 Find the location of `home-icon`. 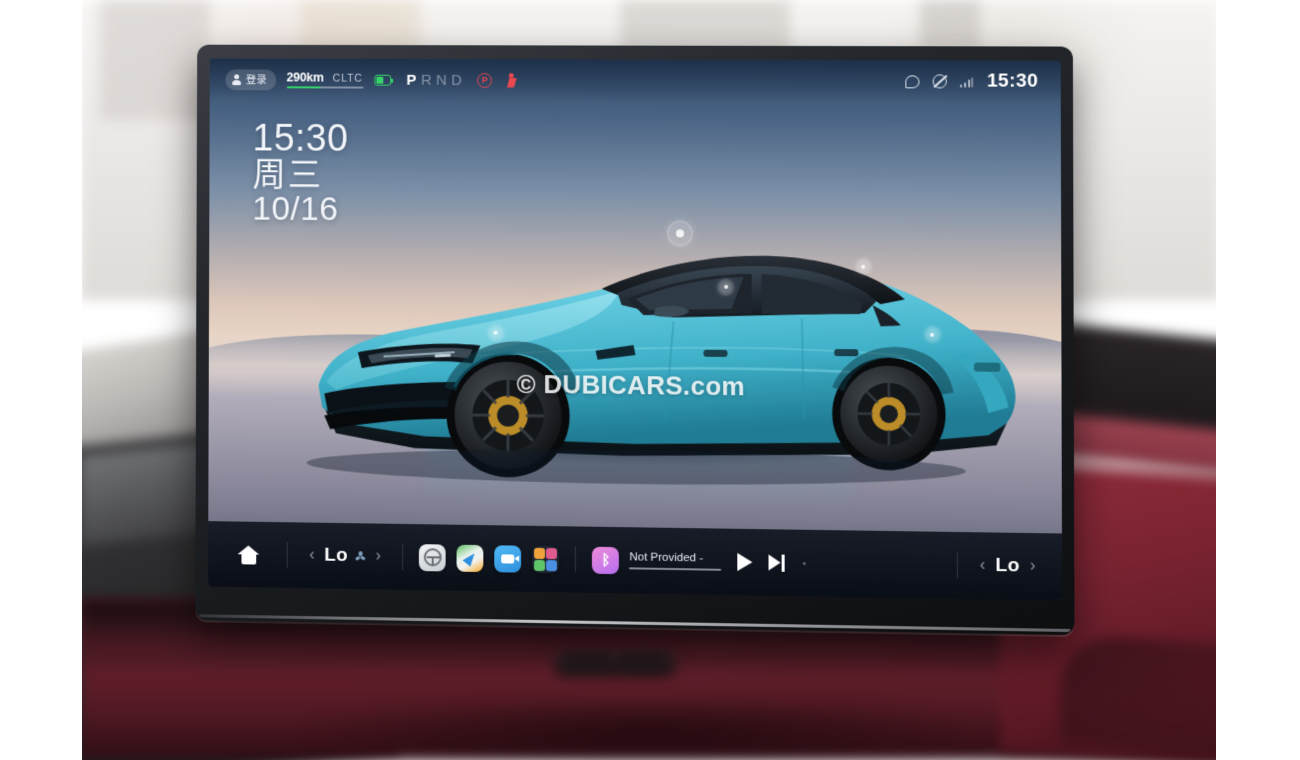

home-icon is located at coordinates (249, 554).